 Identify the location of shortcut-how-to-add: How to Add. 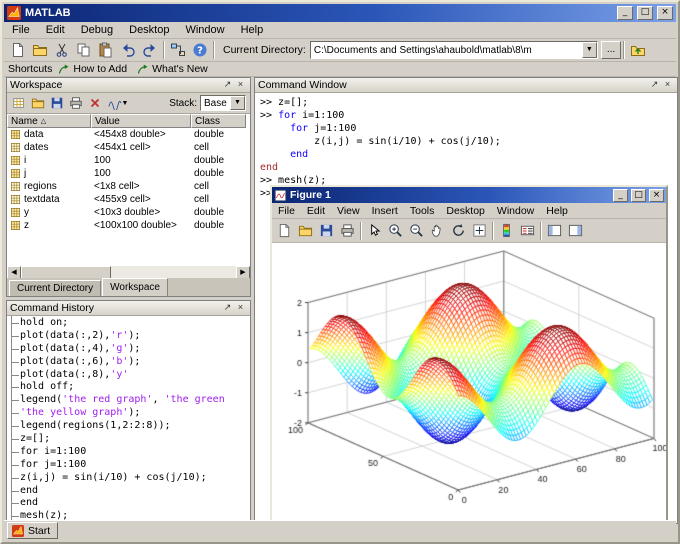
(92, 69).